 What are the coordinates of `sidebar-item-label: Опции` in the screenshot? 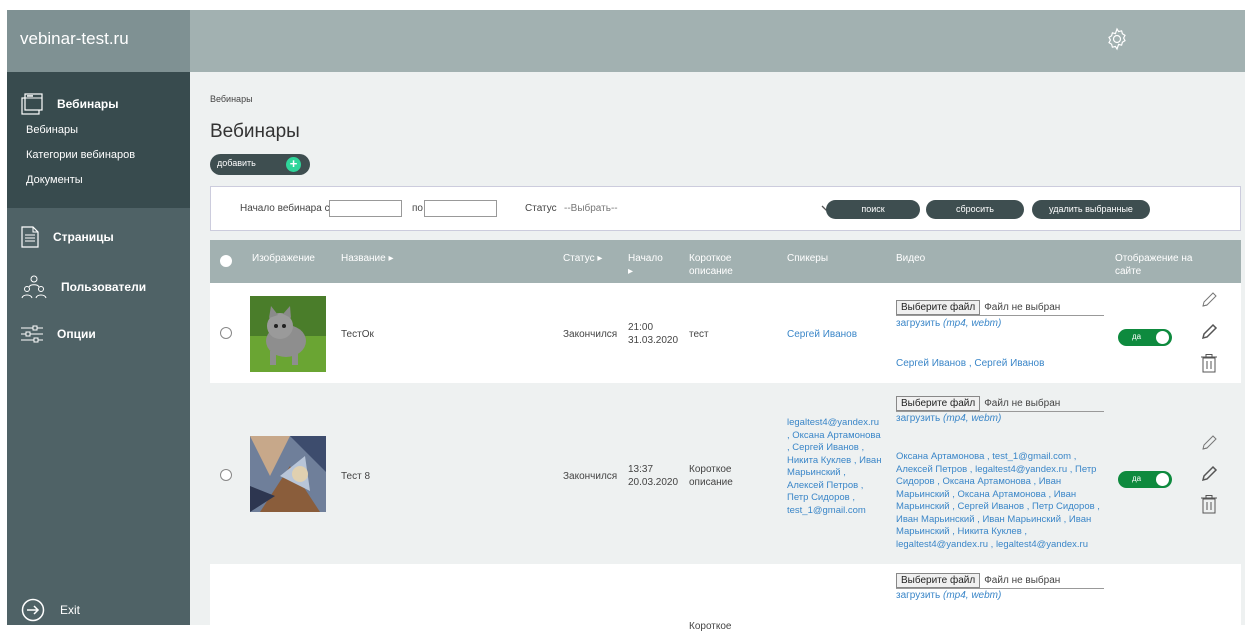 It's located at (76, 334).